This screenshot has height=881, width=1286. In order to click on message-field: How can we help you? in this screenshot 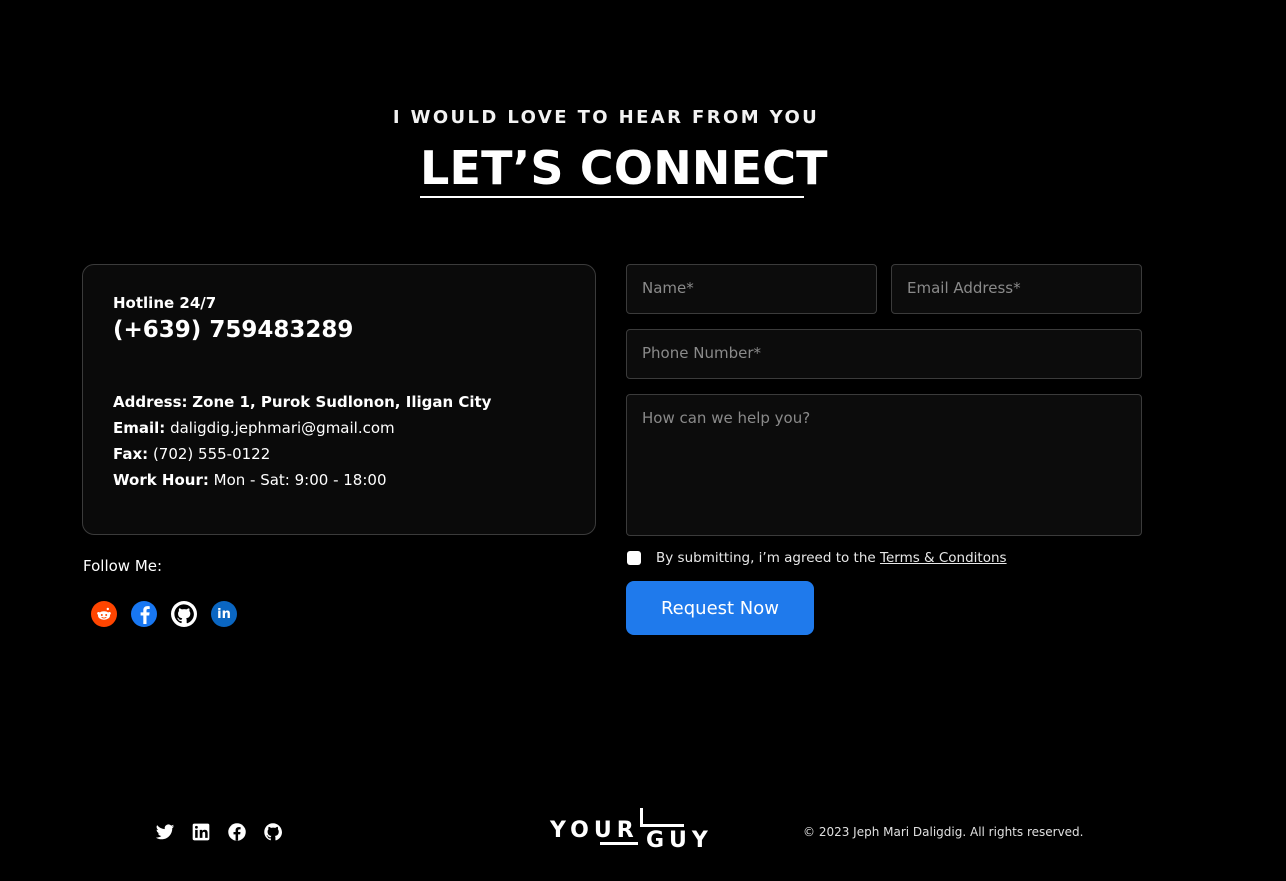, I will do `click(884, 465)`.